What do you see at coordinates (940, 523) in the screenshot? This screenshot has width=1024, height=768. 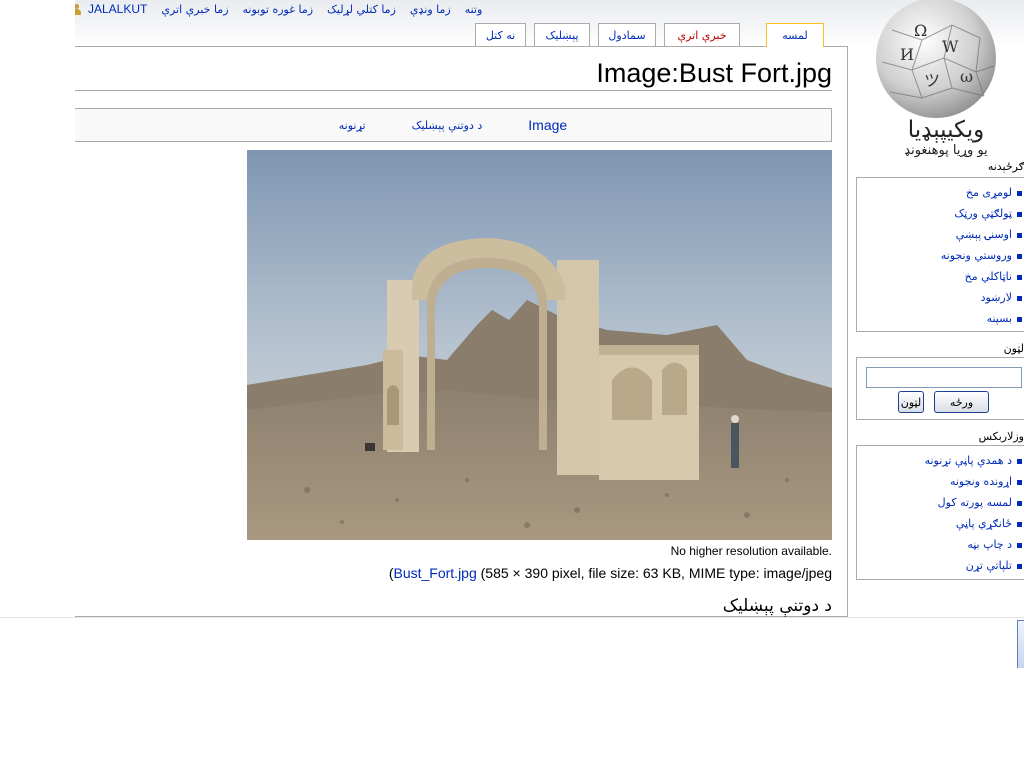 I see `toolbox-item-special-pages: ځانګړي پاڼې` at bounding box center [940, 523].